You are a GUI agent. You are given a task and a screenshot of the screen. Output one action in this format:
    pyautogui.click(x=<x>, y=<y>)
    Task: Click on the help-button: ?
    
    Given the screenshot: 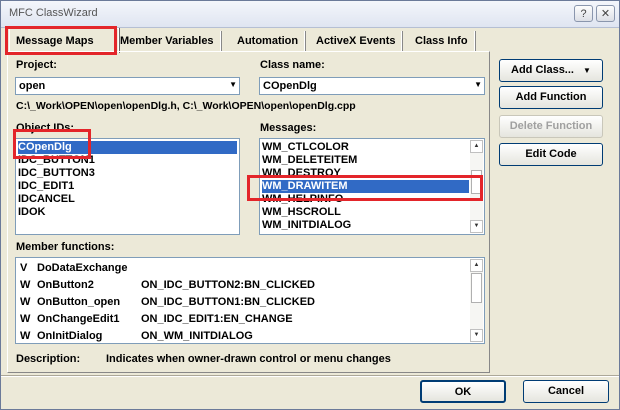 What is the action you would take?
    pyautogui.click(x=583, y=13)
    